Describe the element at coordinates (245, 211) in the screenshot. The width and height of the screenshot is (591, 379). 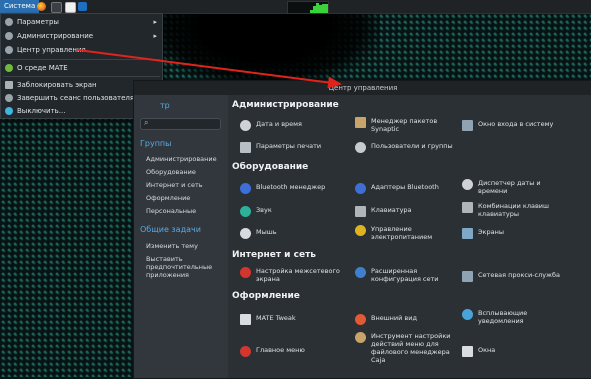
I see `sound-icon` at that location.